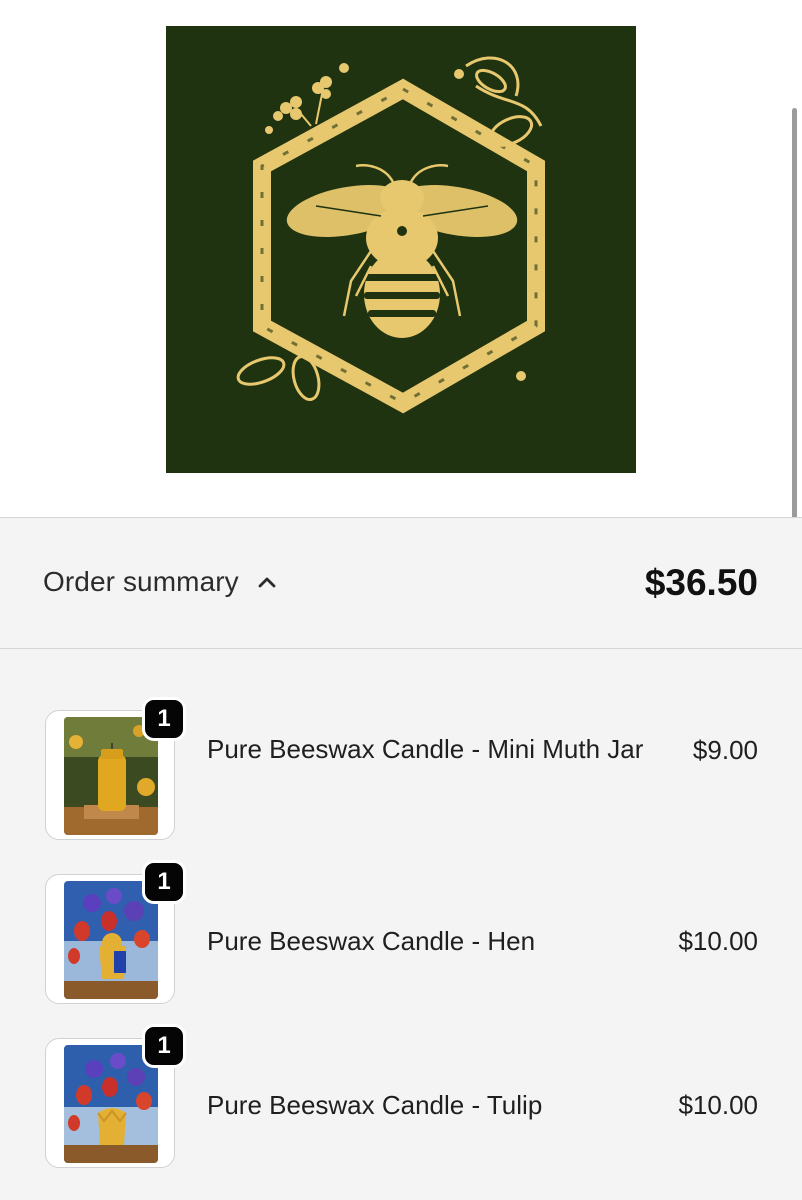 This screenshot has width=802, height=1200. What do you see at coordinates (371, 941) in the screenshot?
I see `item-name: Pure Beeswax Candle - Hen` at bounding box center [371, 941].